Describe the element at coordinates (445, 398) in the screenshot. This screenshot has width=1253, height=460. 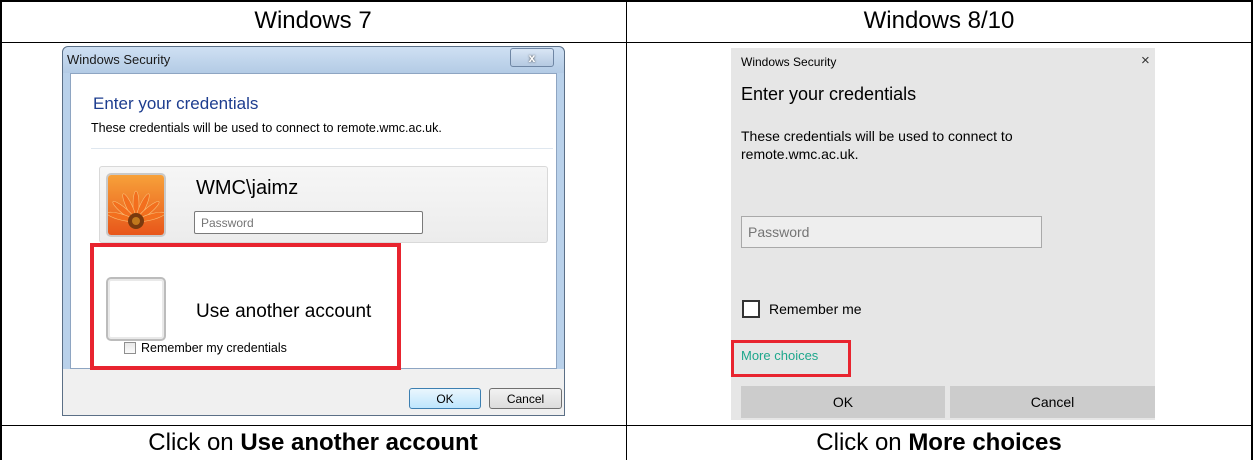
I see `win7-ok-button: OK` at that location.